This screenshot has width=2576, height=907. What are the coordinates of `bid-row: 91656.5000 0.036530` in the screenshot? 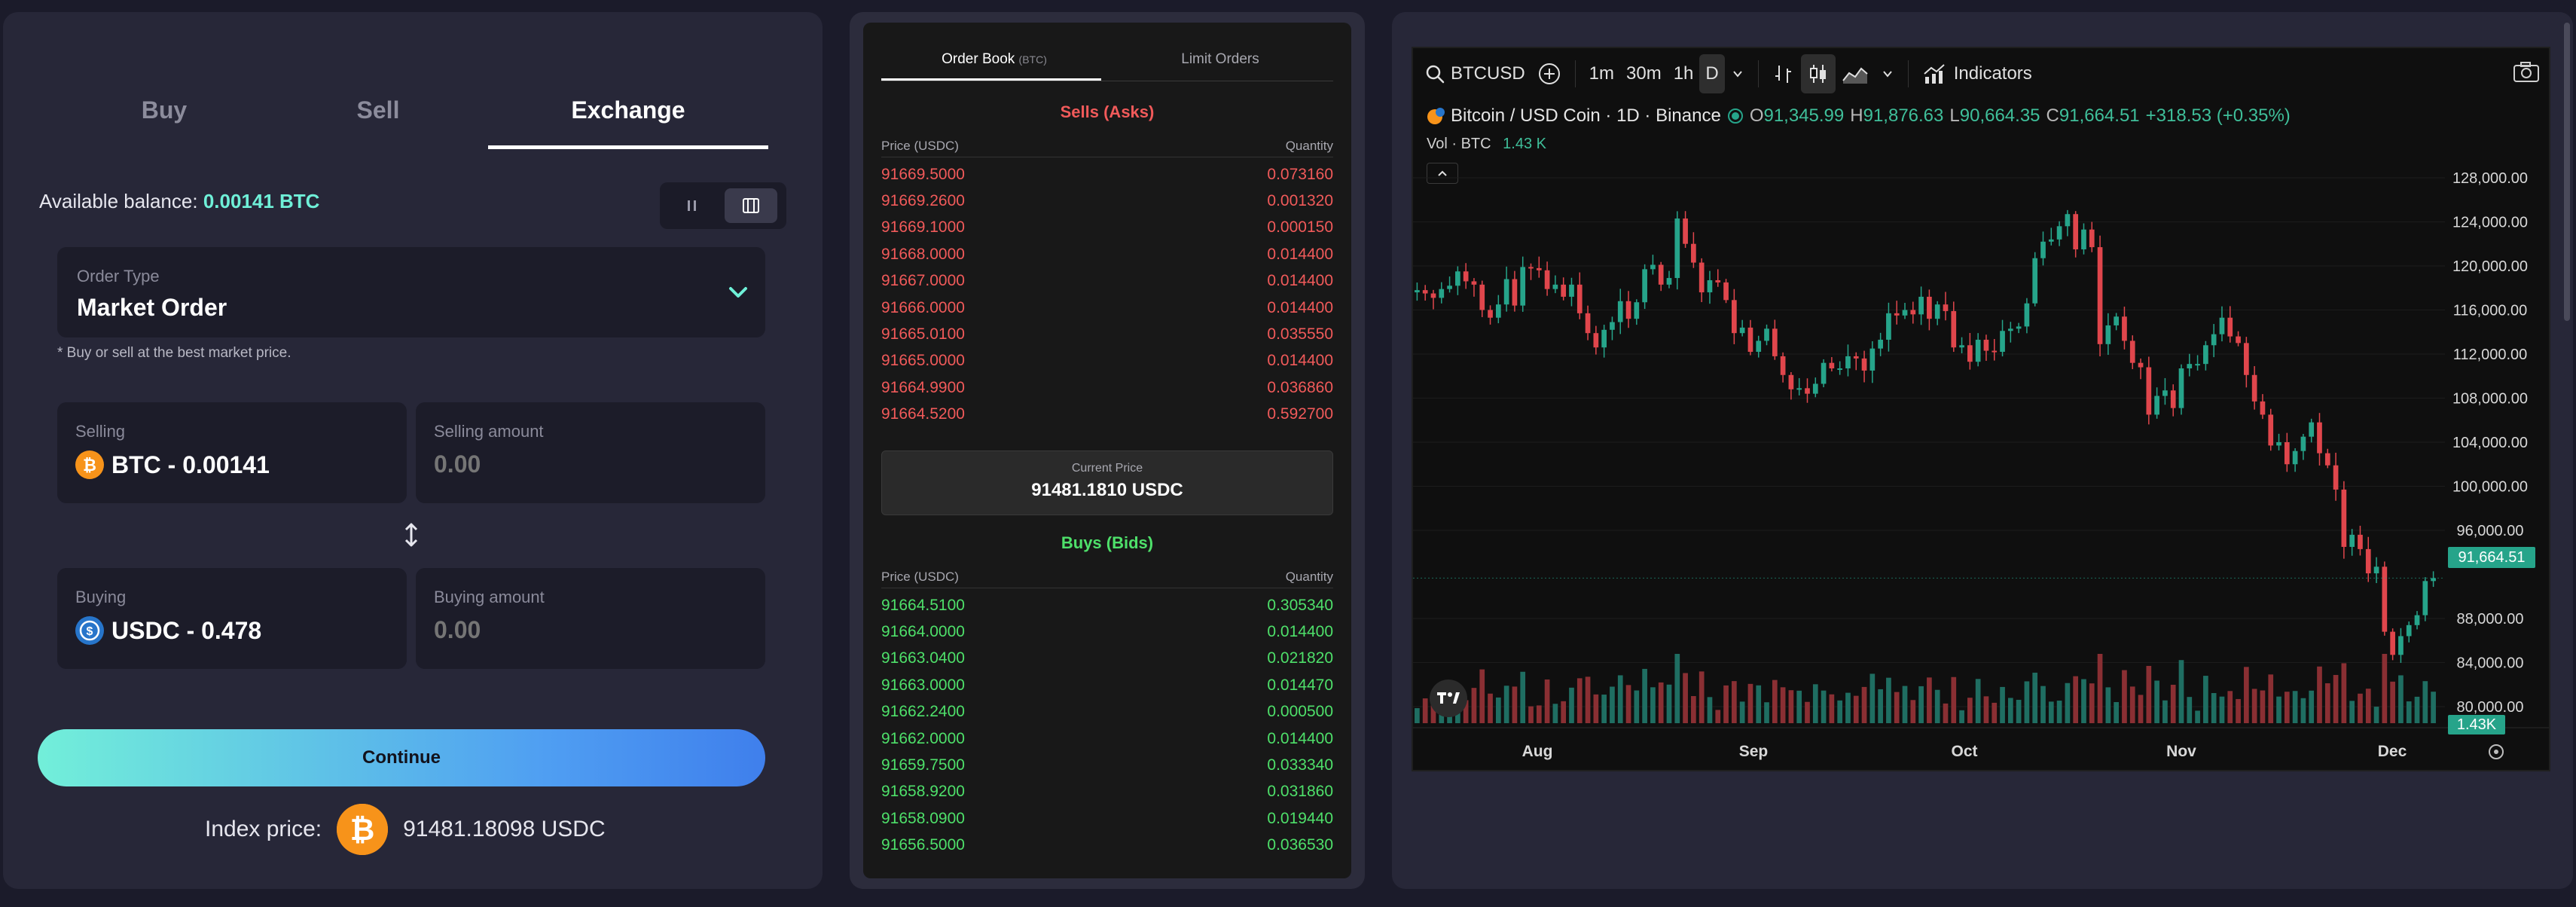 It's located at (1107, 845).